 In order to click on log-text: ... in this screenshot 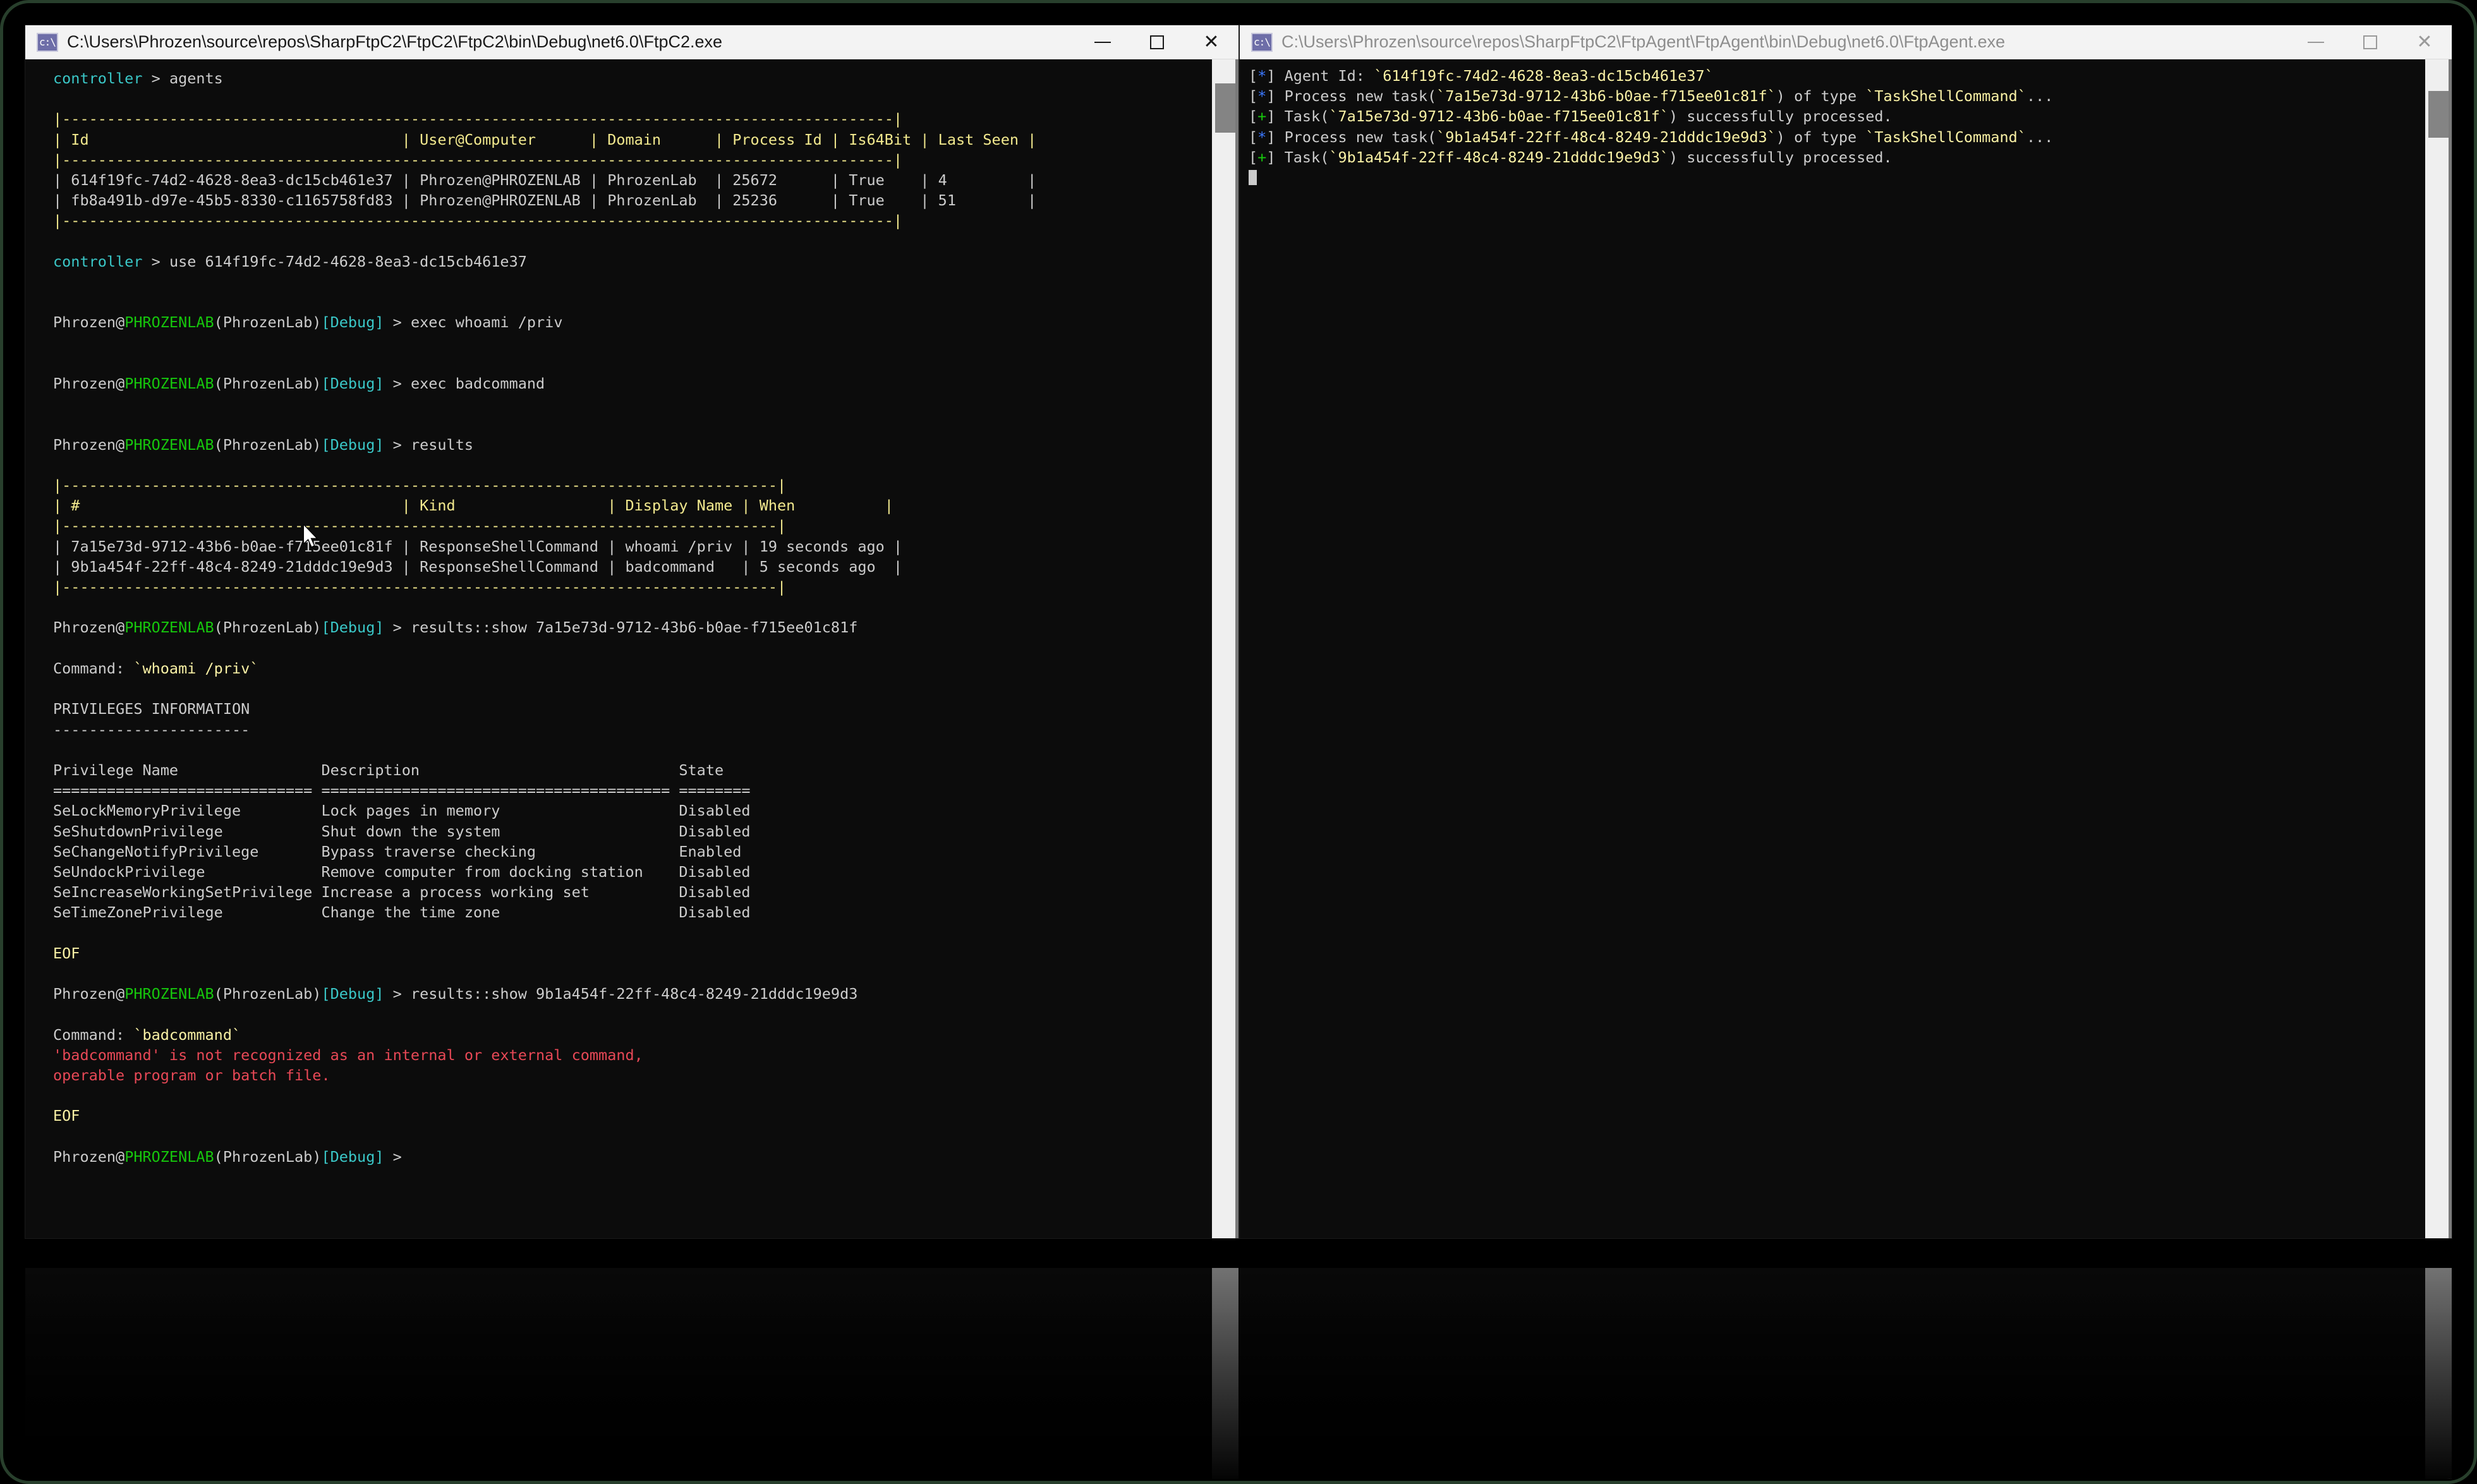, I will do `click(2040, 137)`.